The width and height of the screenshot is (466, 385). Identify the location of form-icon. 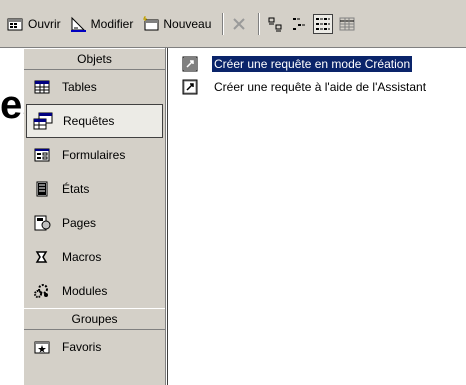
(42, 155).